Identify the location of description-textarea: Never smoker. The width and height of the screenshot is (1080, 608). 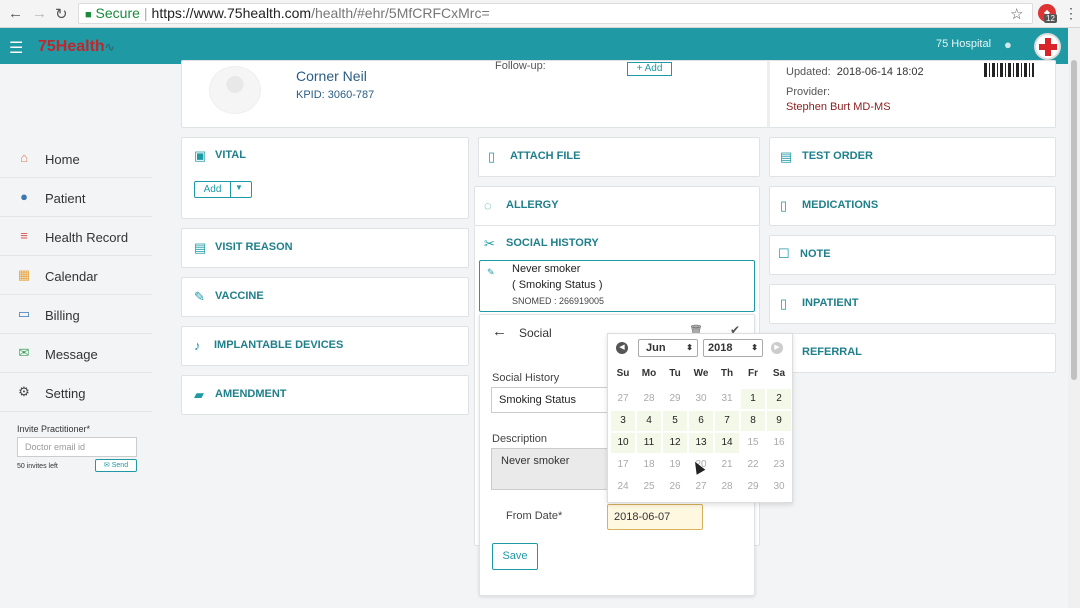
(551, 469).